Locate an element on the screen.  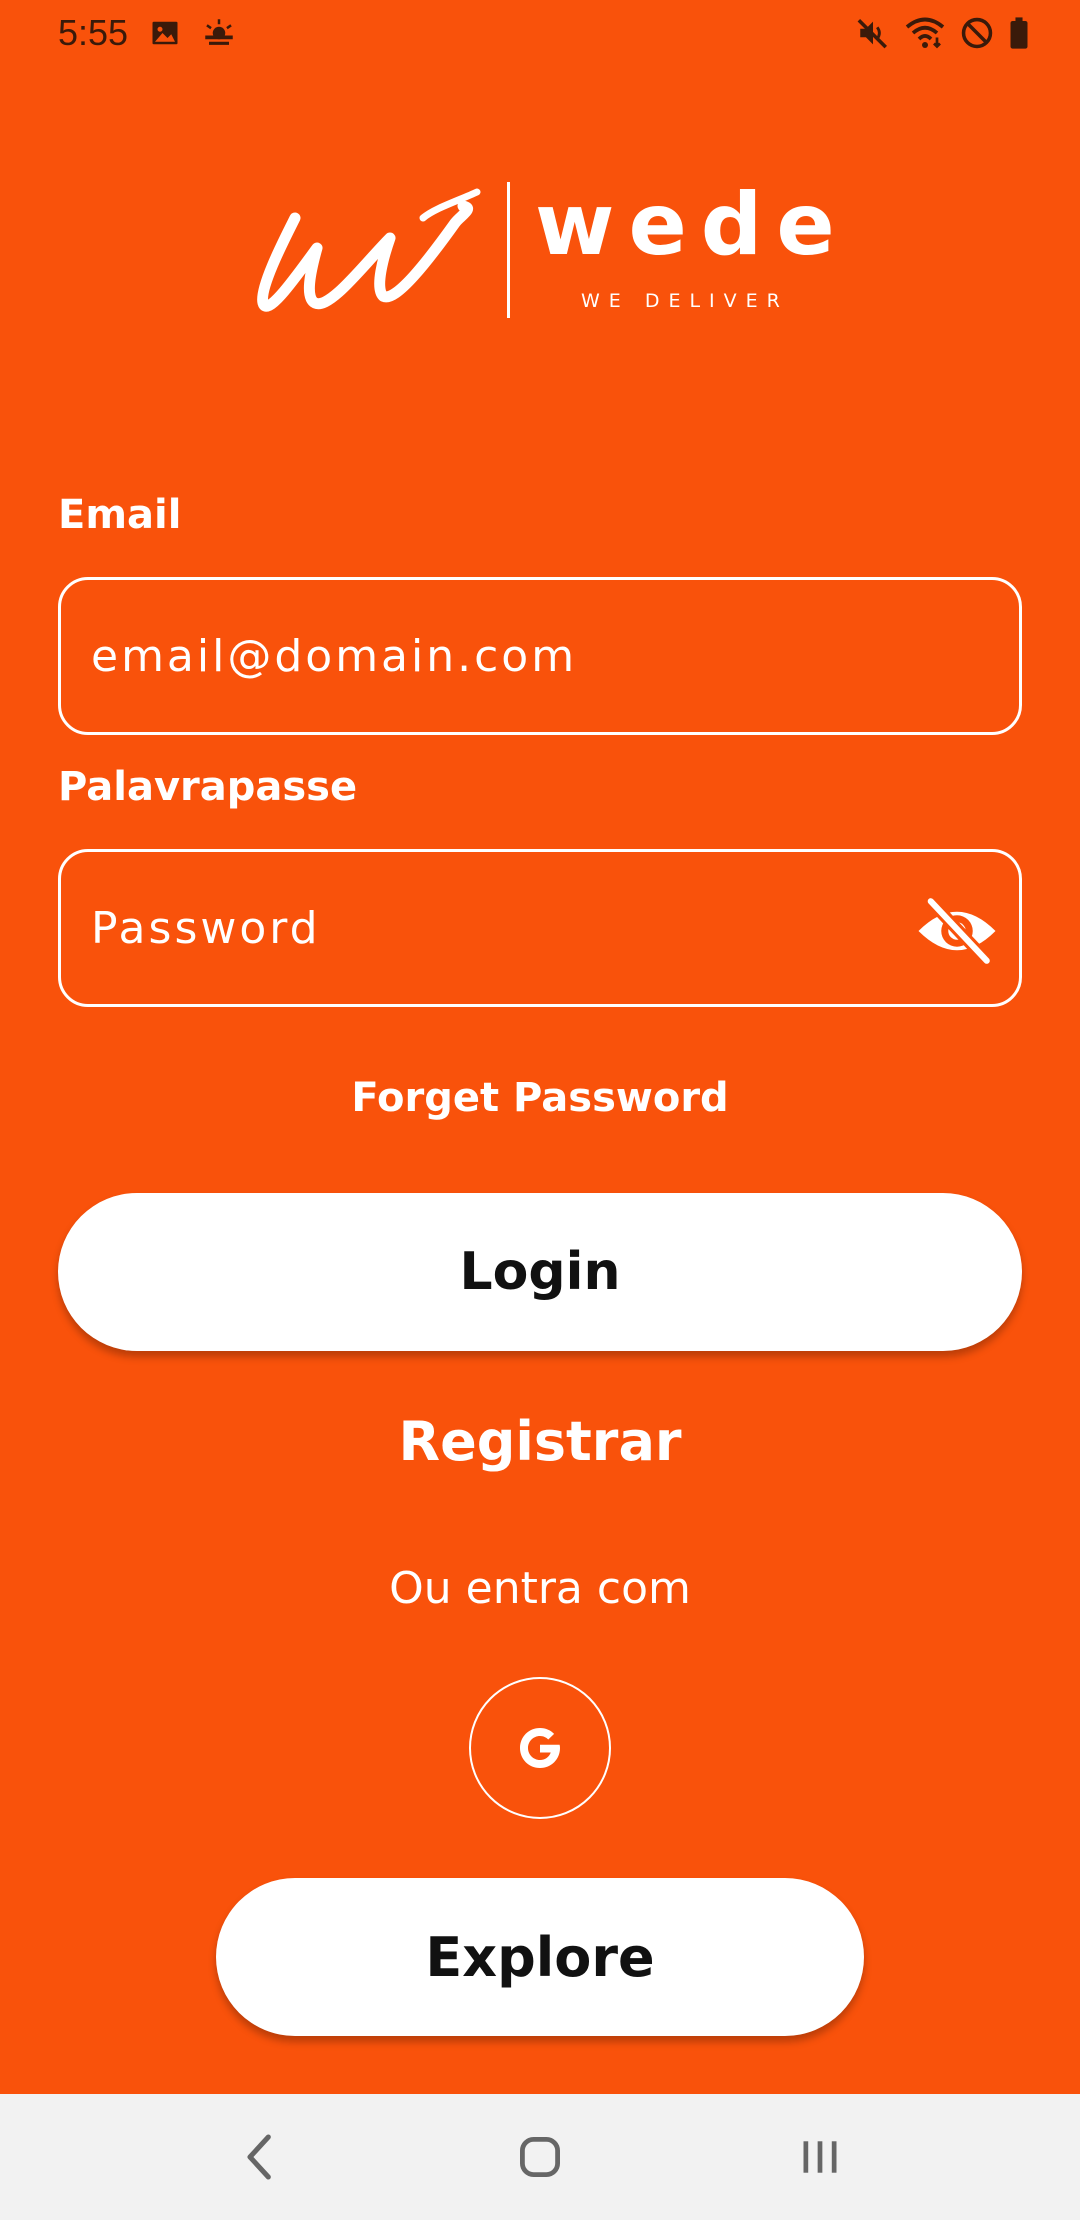
do-not-disturb-icon is located at coordinates (977, 33).